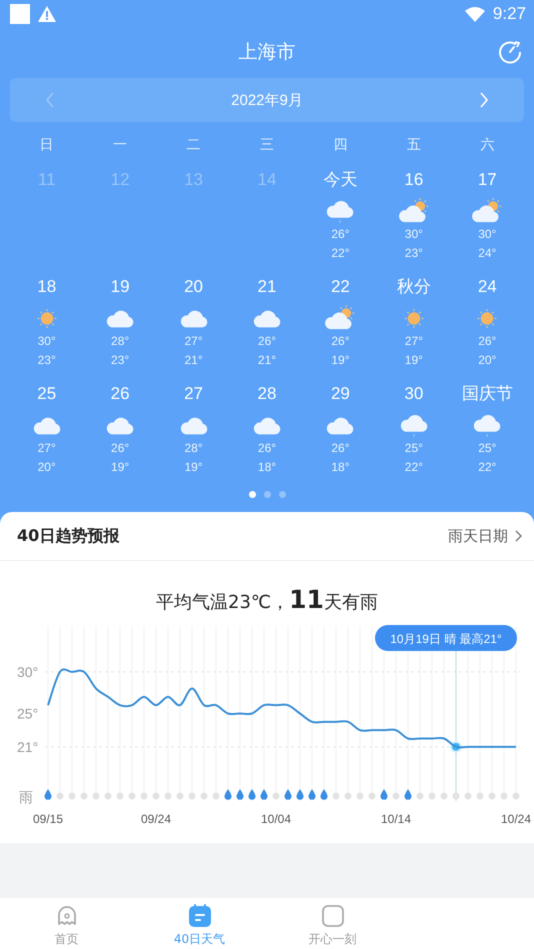  Describe the element at coordinates (267, 145) in the screenshot. I see `weekday-label: 三` at that location.